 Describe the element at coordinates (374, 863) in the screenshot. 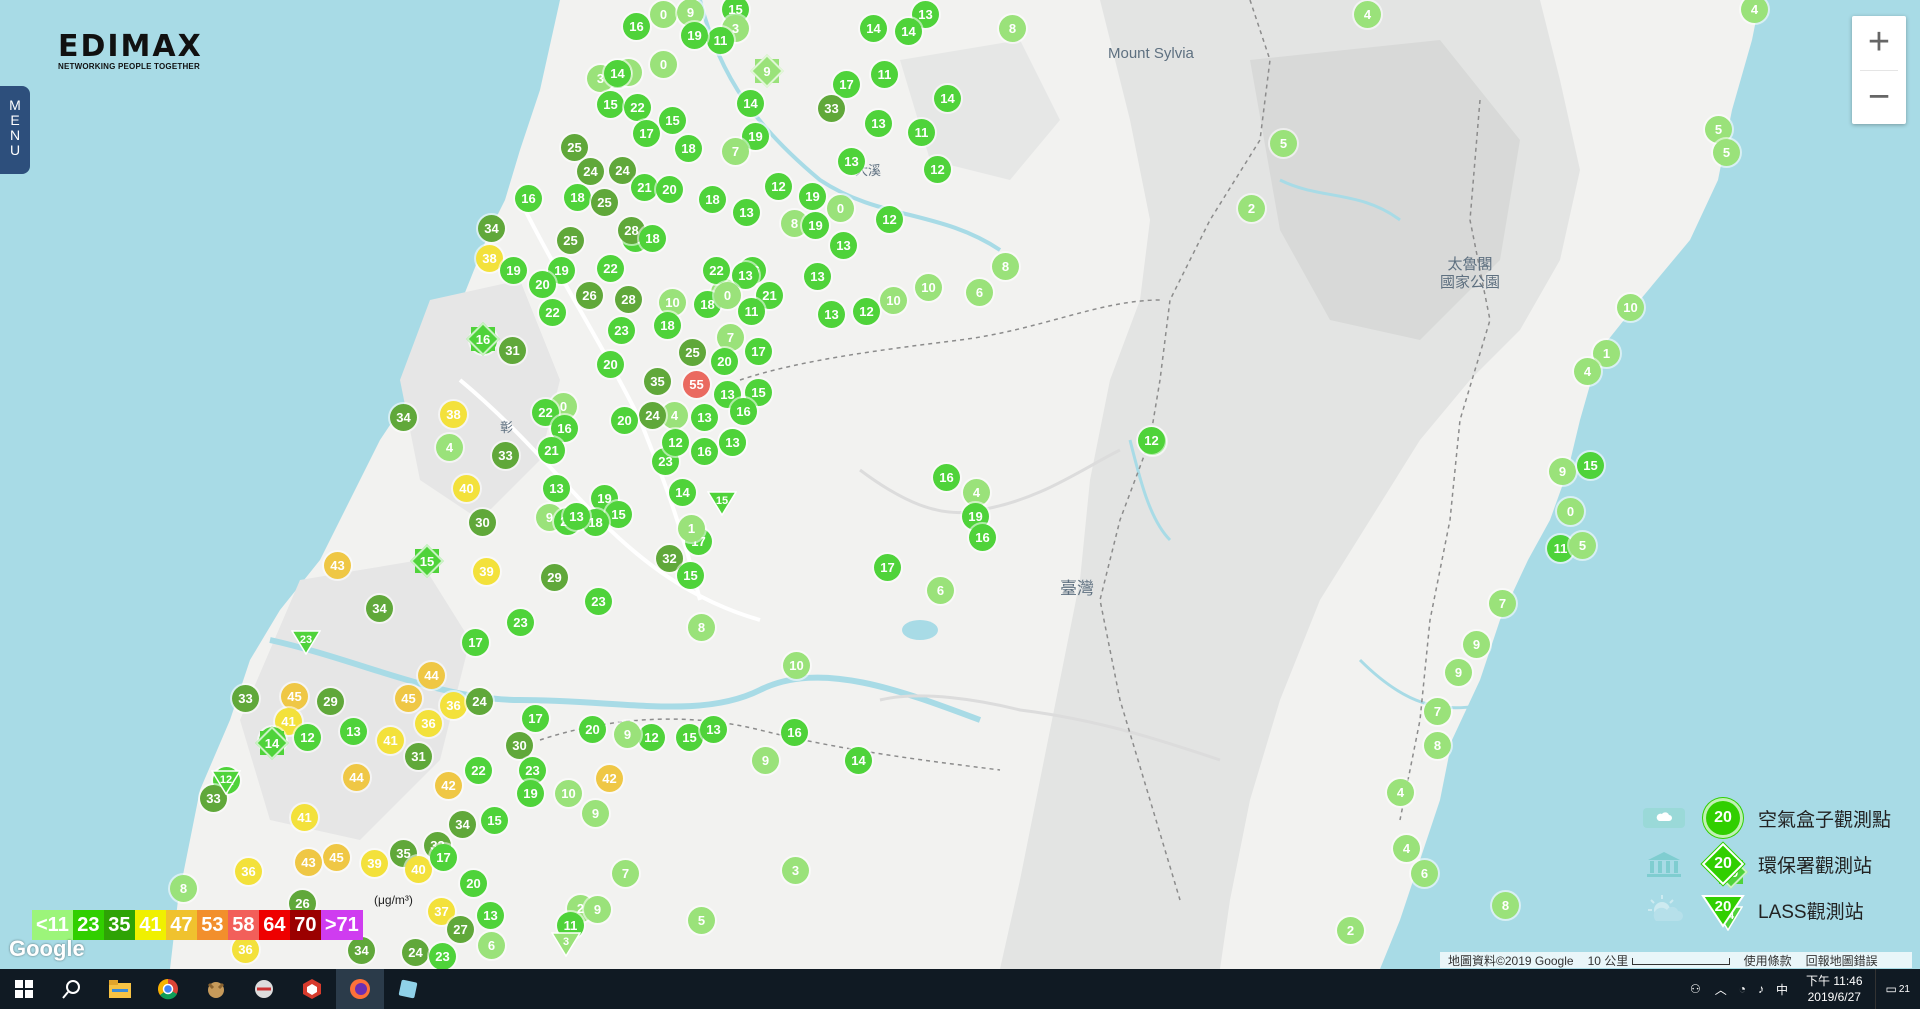

I see `airbox-marker: 39` at that location.